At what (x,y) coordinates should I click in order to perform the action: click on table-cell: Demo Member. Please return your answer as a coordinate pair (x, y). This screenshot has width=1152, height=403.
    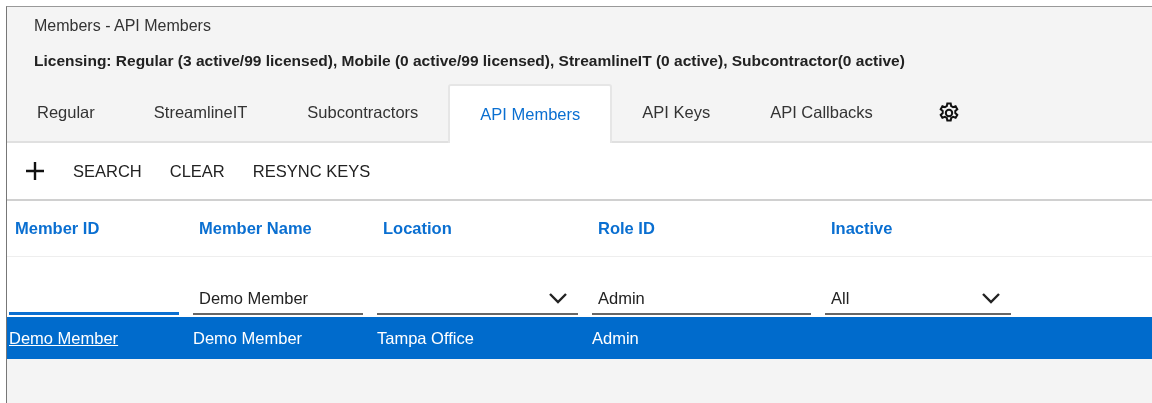
    Looking at the image, I should click on (248, 337).